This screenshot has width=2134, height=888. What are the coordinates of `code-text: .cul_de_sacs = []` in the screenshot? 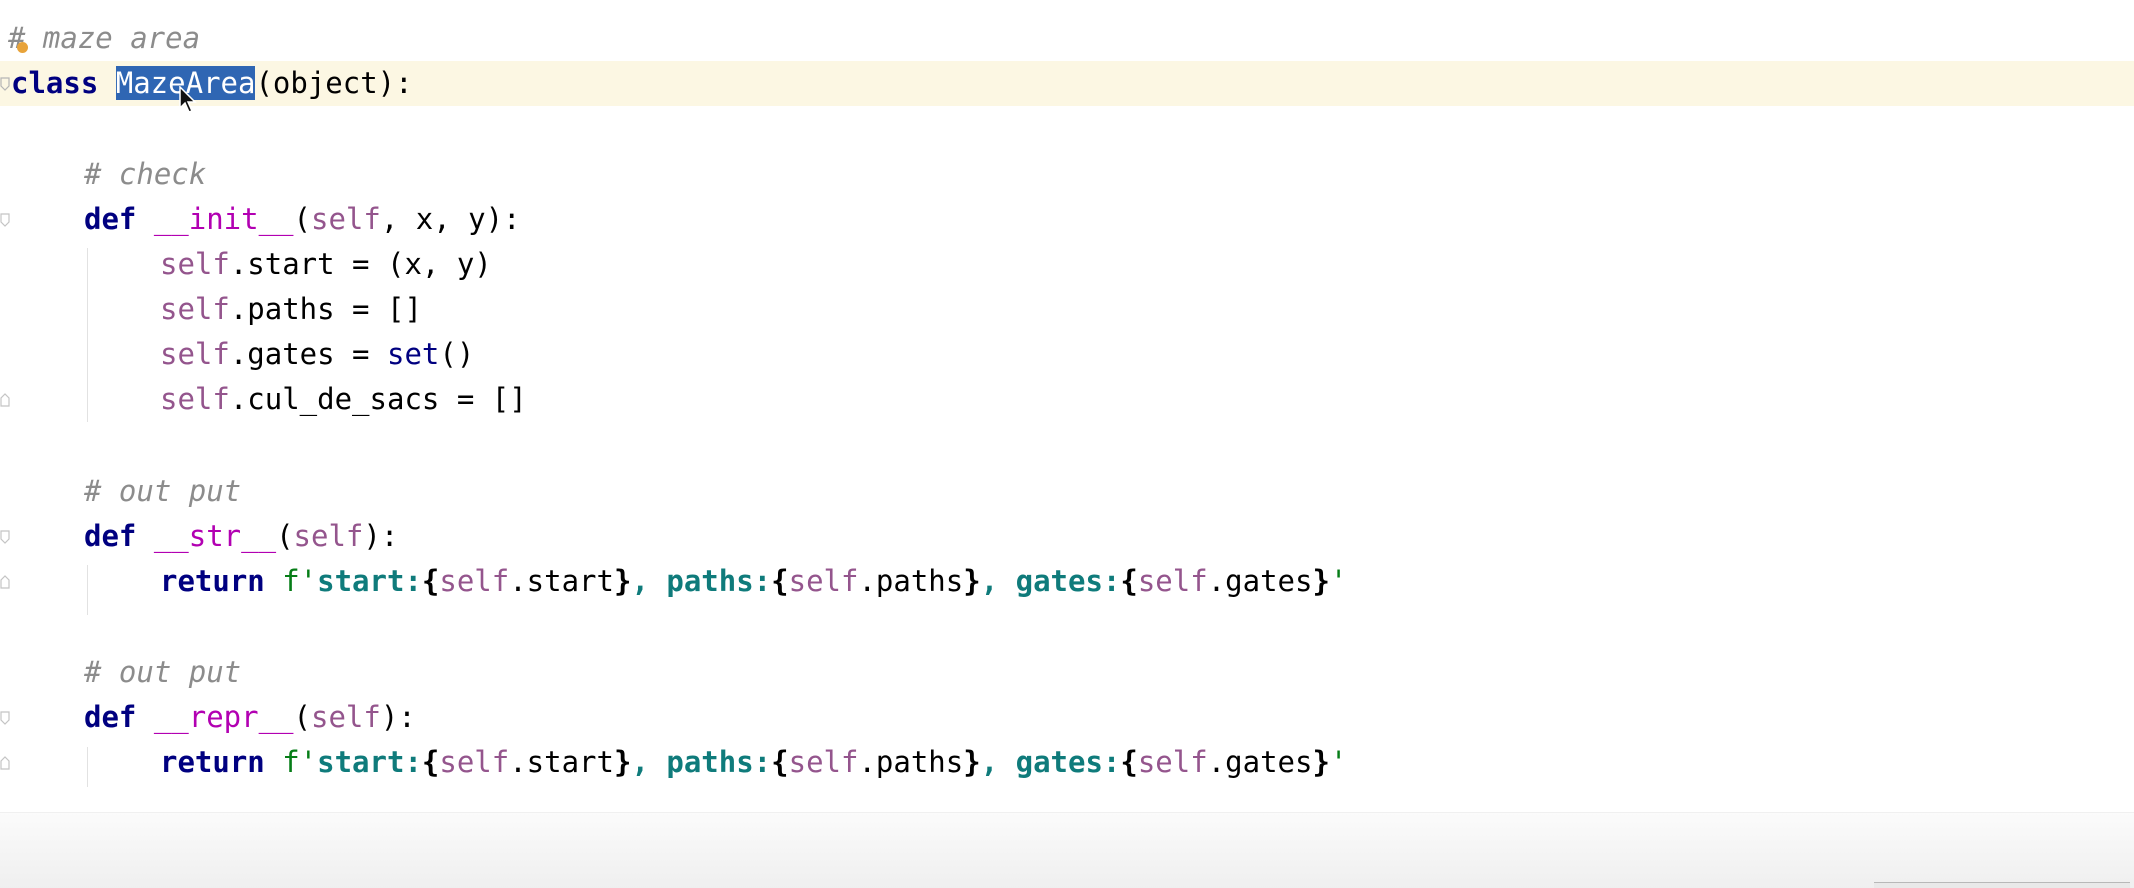 It's located at (378, 399).